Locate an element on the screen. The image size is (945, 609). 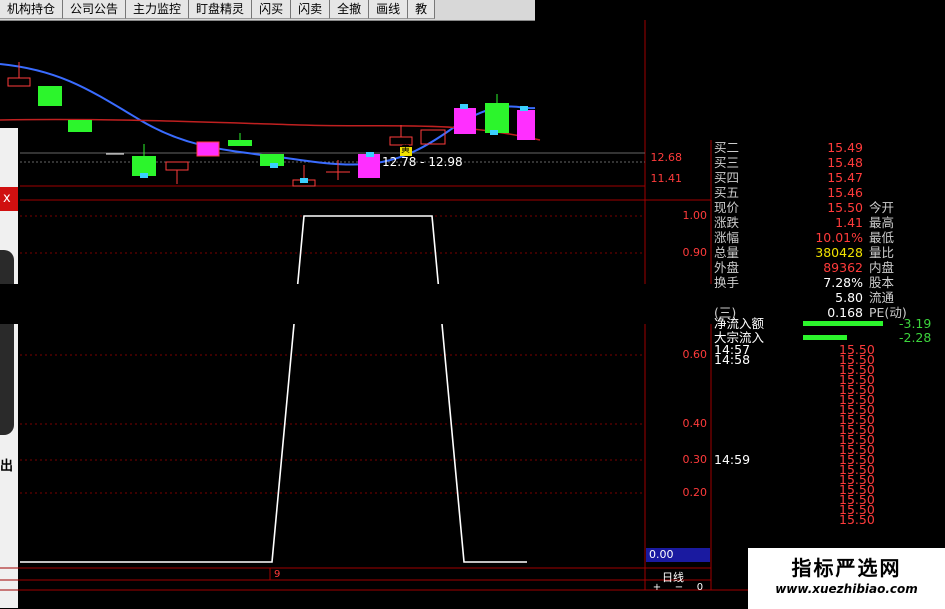
kline-axis-label: 12.68 is located at coordinates (666, 157).